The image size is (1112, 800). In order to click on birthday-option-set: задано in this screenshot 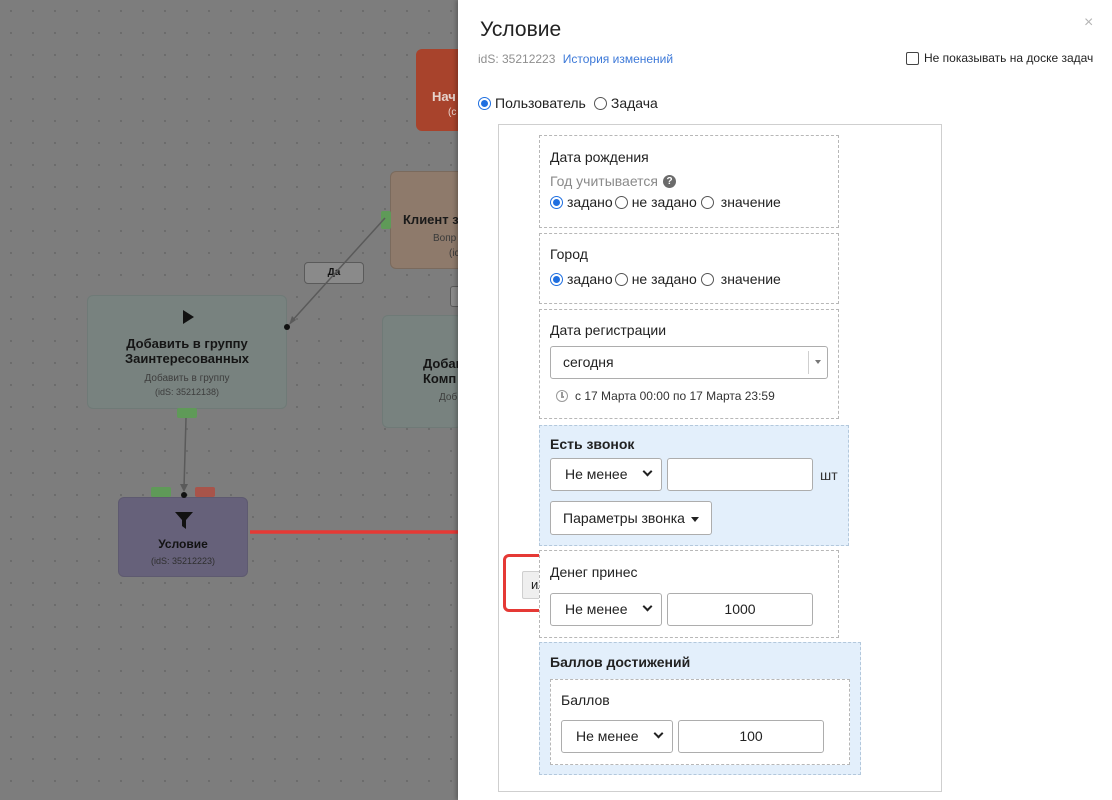, I will do `click(590, 202)`.